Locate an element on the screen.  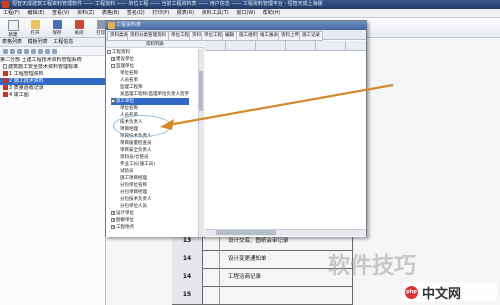
php-logo: php is located at coordinates (411, 292).